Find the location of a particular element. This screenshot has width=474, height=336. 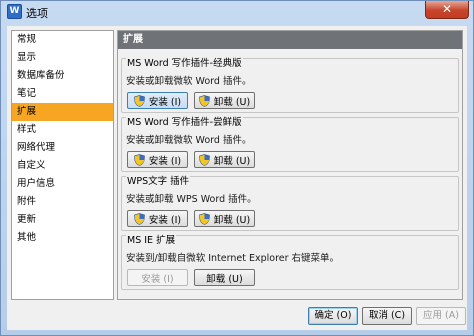

group-description: 安装或卸载 WPS Word 插件。 is located at coordinates (191, 199).